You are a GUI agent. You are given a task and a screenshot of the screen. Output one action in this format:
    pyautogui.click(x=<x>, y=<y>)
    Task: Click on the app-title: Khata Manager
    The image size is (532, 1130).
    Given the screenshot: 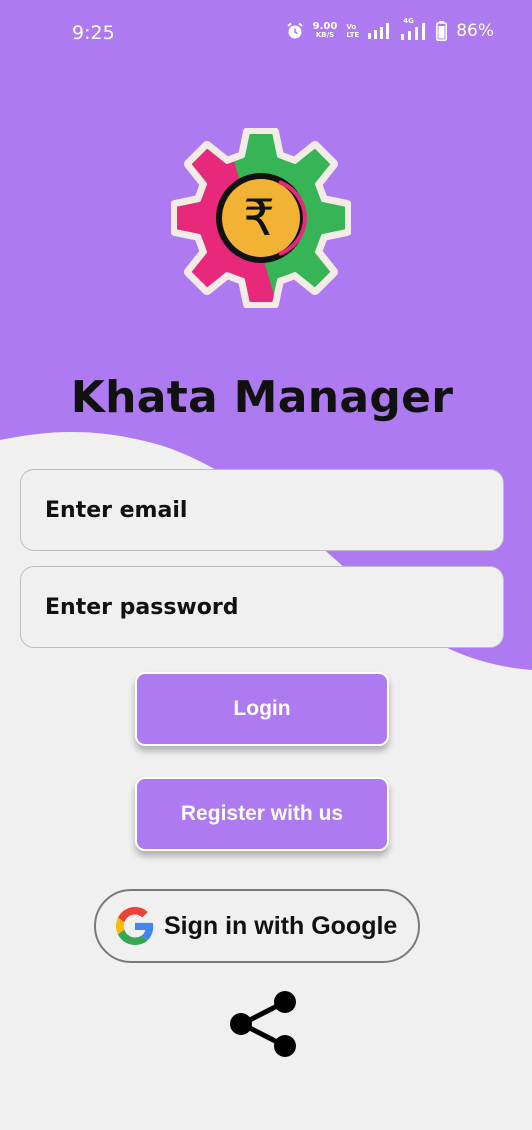 What is the action you would take?
    pyautogui.click(x=262, y=397)
    